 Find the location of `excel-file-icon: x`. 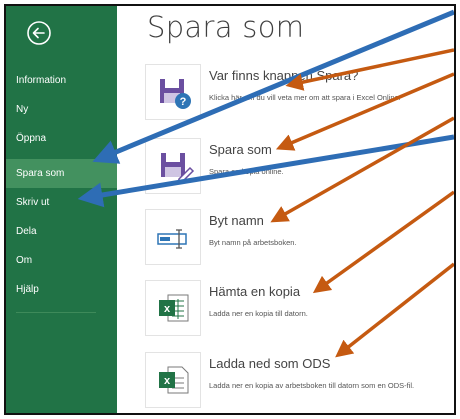

excel-file-icon: x is located at coordinates (174, 308).